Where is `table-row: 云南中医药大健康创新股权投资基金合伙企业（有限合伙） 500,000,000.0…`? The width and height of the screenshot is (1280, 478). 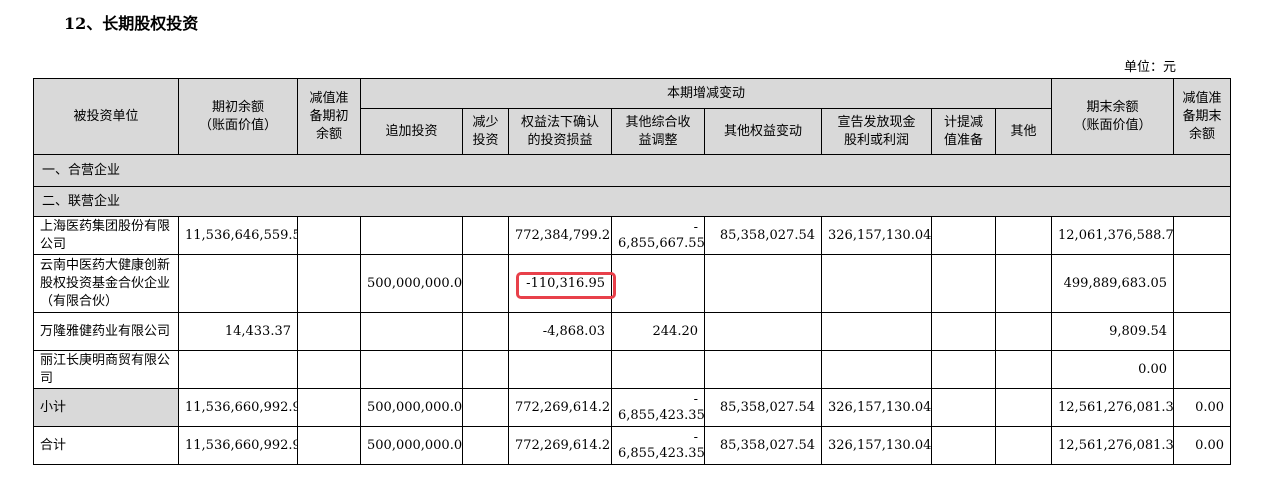
table-row: 云南中医药大健康创新股权投资基金合伙企业（有限合伙） 500,000,000.0… is located at coordinates (632, 283).